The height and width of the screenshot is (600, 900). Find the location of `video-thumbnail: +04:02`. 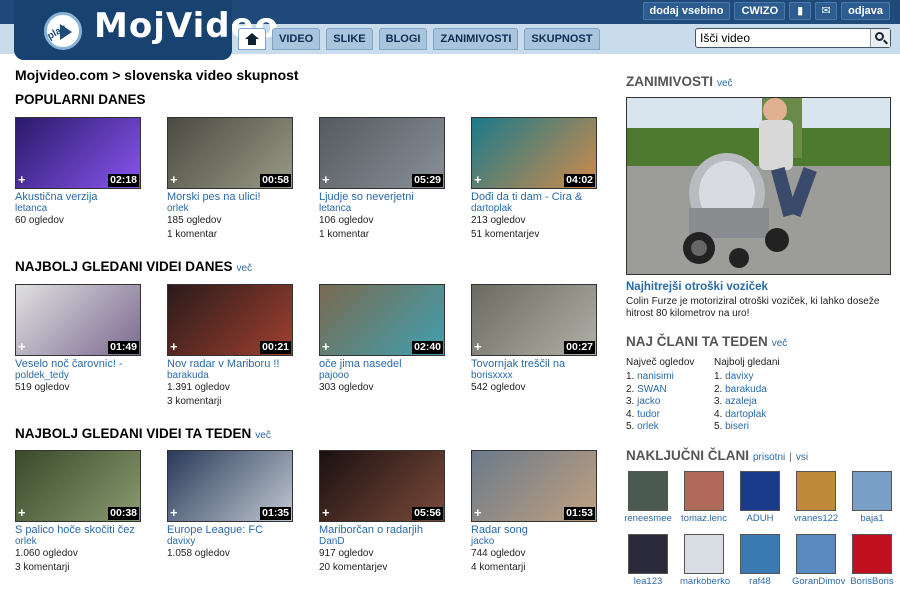

video-thumbnail: +04:02 is located at coordinates (534, 153).